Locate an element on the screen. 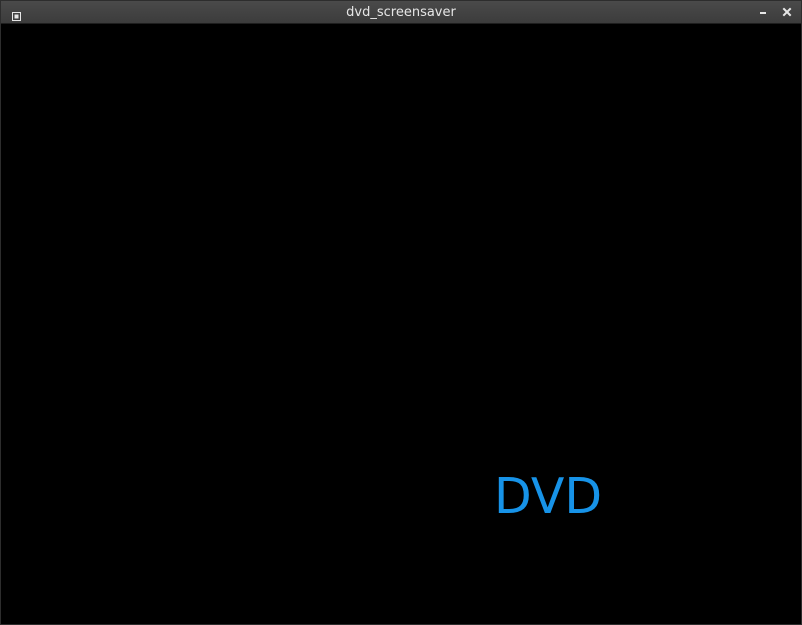  title-bar: dvd_screensaver is located at coordinates (401, 12).